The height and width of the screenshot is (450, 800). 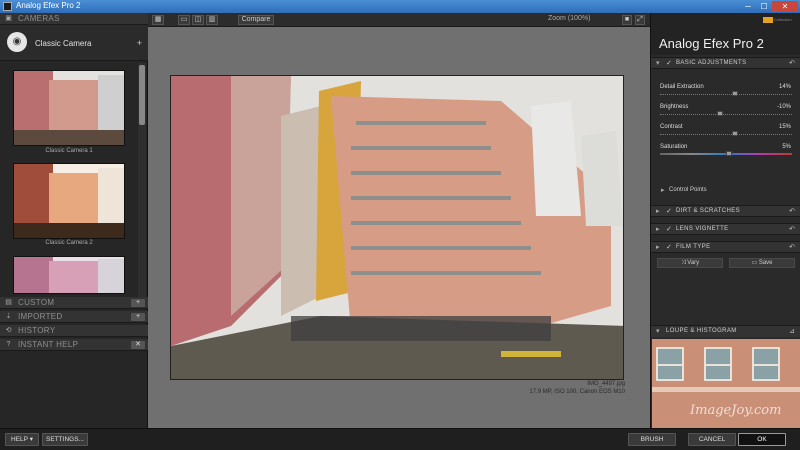 What do you see at coordinates (764, 6) in the screenshot?
I see `maximize-button: ☐` at bounding box center [764, 6].